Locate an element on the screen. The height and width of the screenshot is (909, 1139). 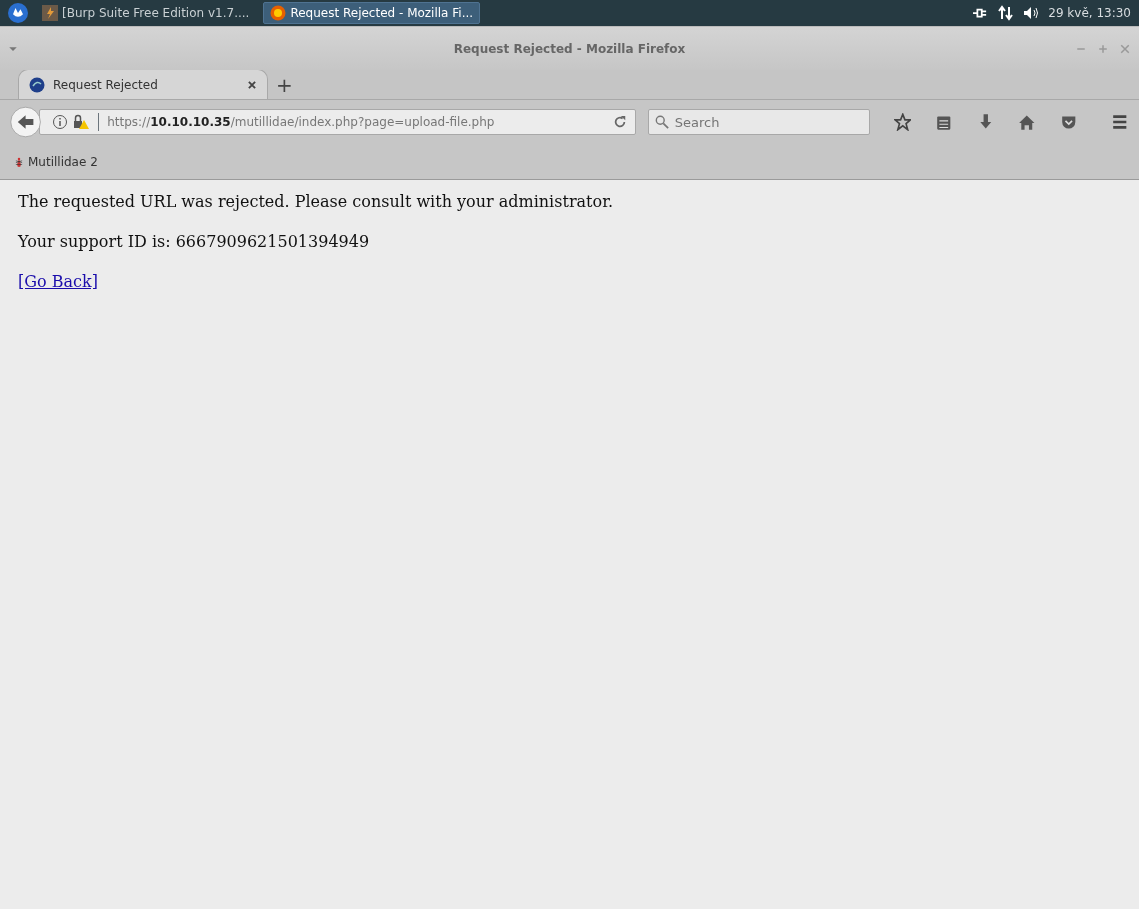
reload-icon is located at coordinates (619, 122).